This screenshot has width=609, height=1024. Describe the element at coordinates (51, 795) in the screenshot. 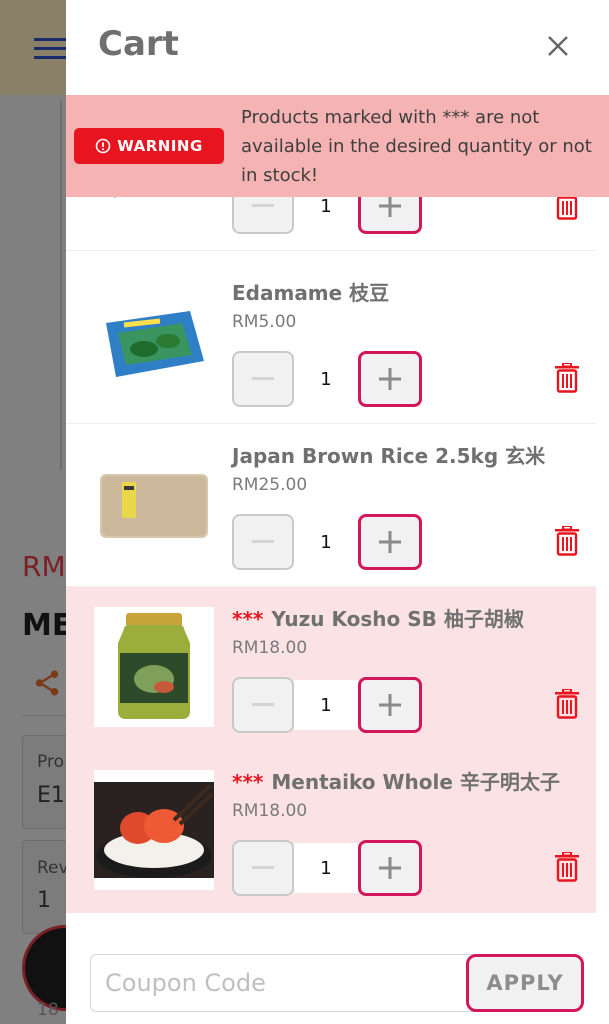

I see `background-value: E1` at that location.